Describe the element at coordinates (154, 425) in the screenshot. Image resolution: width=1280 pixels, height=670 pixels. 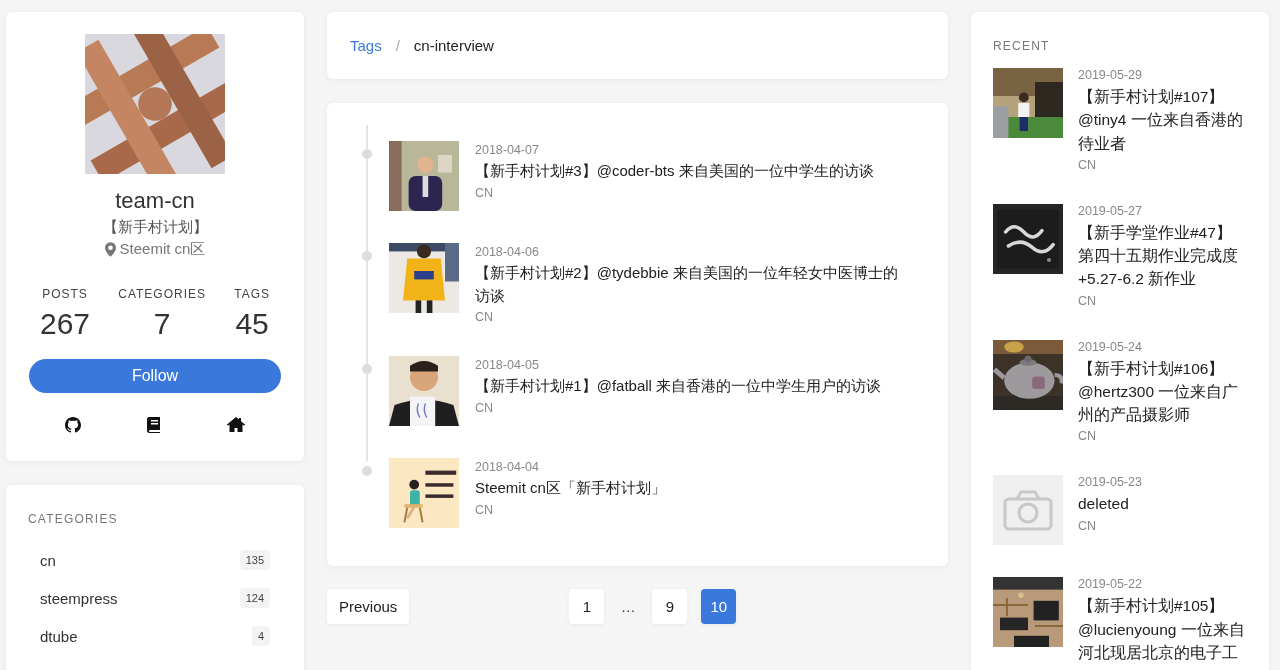
I see `book-icon` at that location.